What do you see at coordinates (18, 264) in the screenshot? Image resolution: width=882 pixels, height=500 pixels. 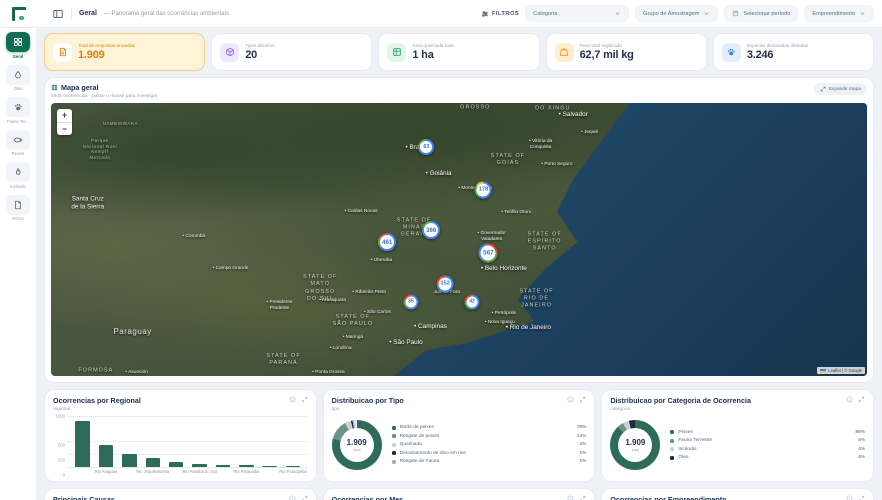 I see `sidebar-nav: Geral Óleo Fauna Ter... Peixes Incêndio ROAs` at bounding box center [18, 264].